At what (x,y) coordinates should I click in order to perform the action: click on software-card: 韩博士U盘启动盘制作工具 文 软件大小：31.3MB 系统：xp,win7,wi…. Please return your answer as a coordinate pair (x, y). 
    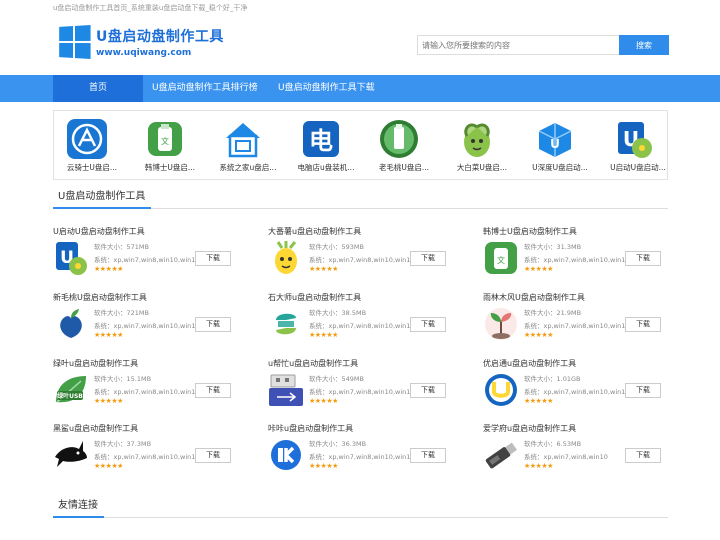
    Looking at the image, I should click on (578, 255).